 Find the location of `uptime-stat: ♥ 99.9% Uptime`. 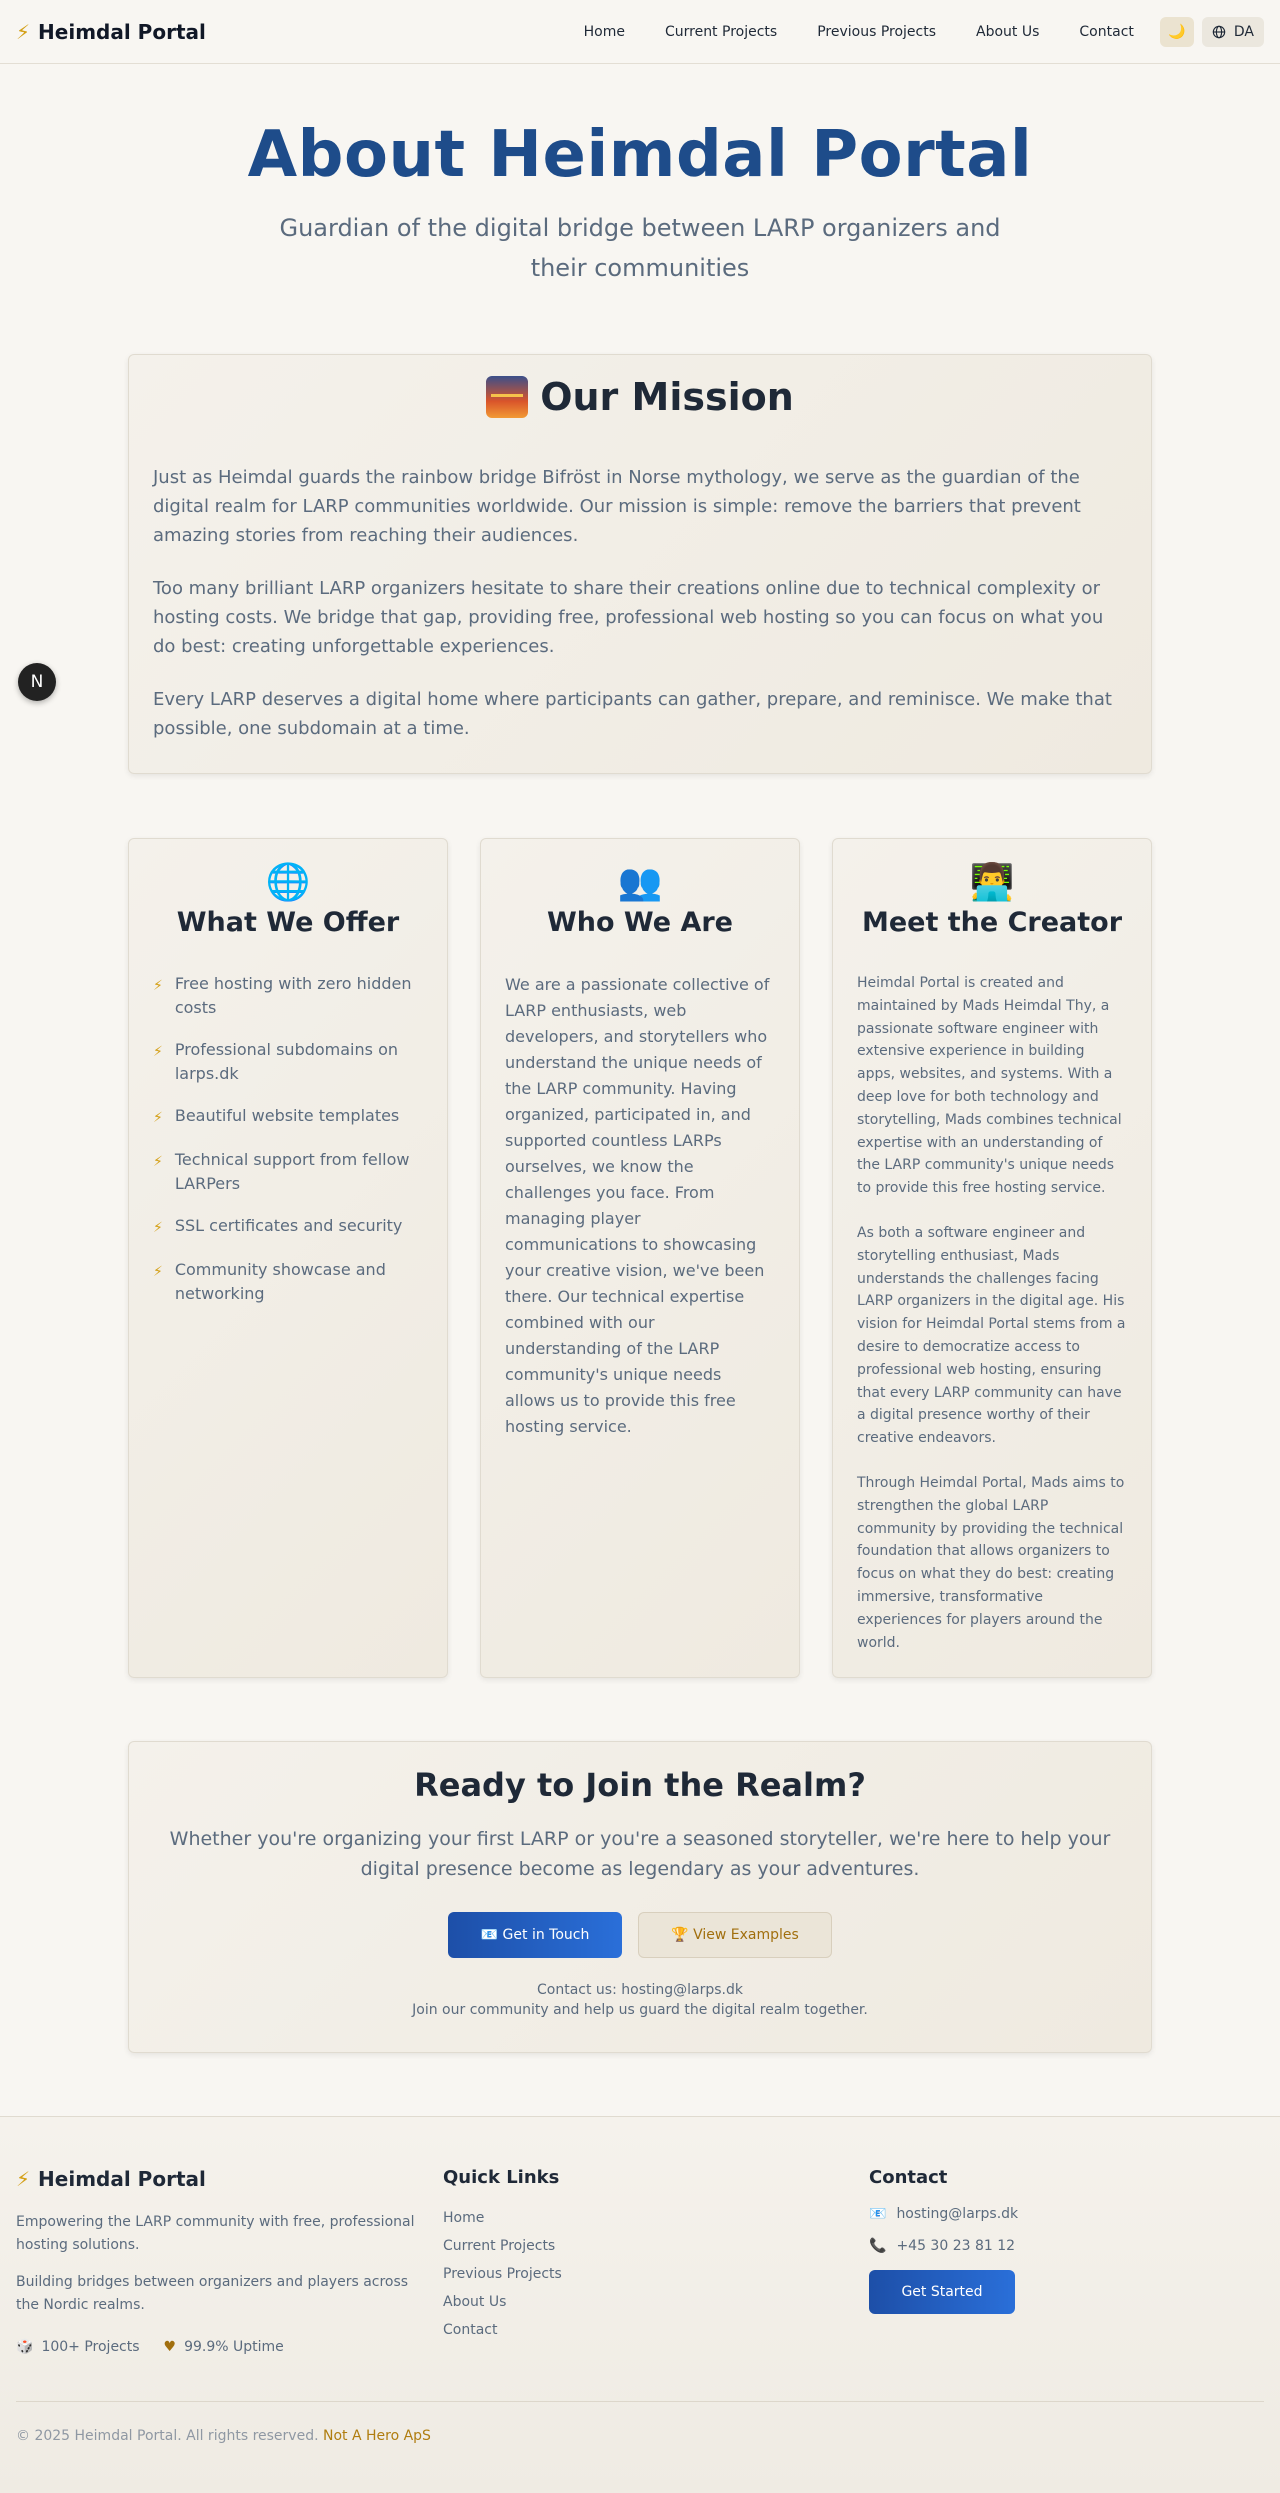

uptime-stat: ♥ 99.9% Uptime is located at coordinates (224, 2347).